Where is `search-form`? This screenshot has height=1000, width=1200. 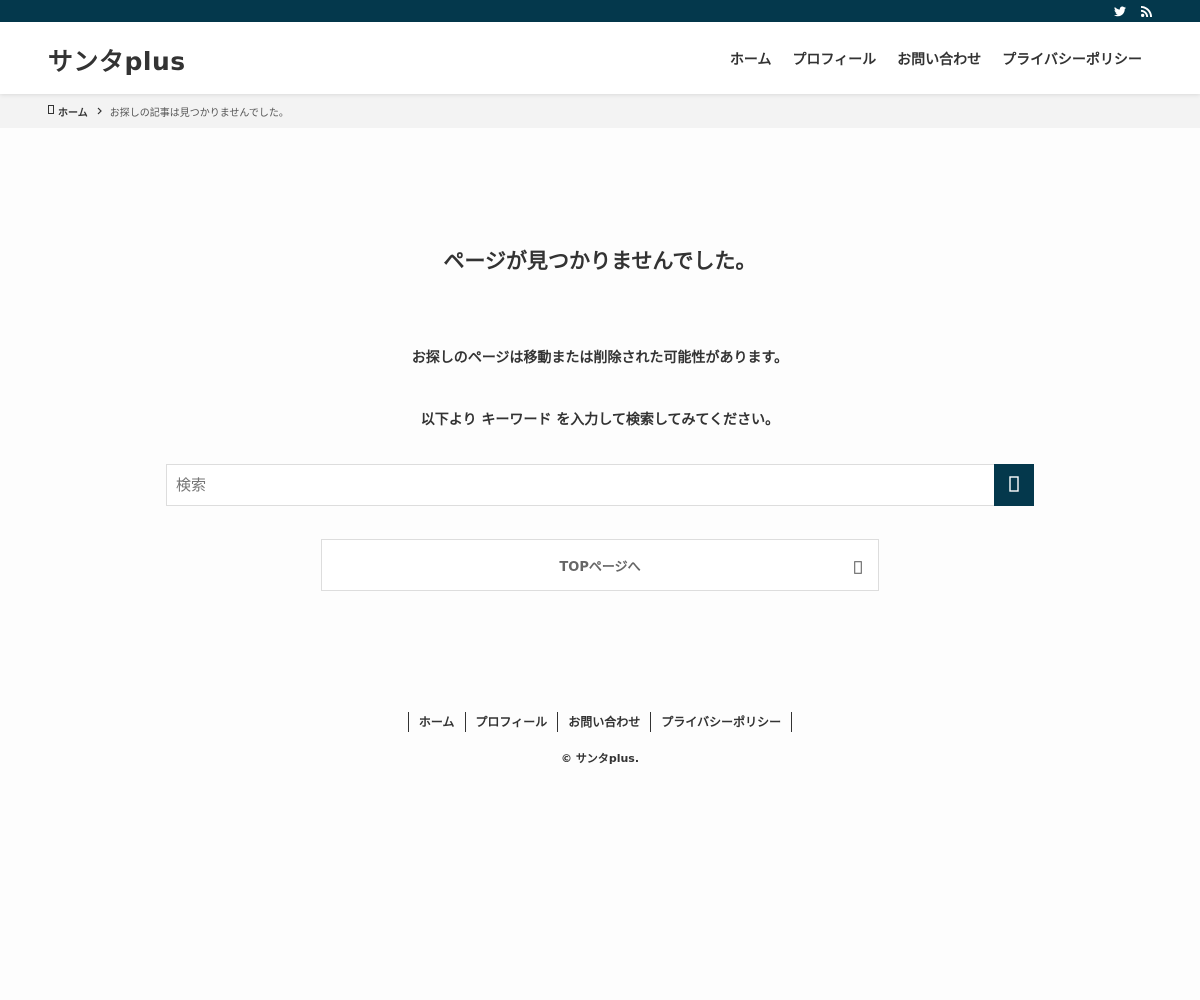
search-form is located at coordinates (600, 485).